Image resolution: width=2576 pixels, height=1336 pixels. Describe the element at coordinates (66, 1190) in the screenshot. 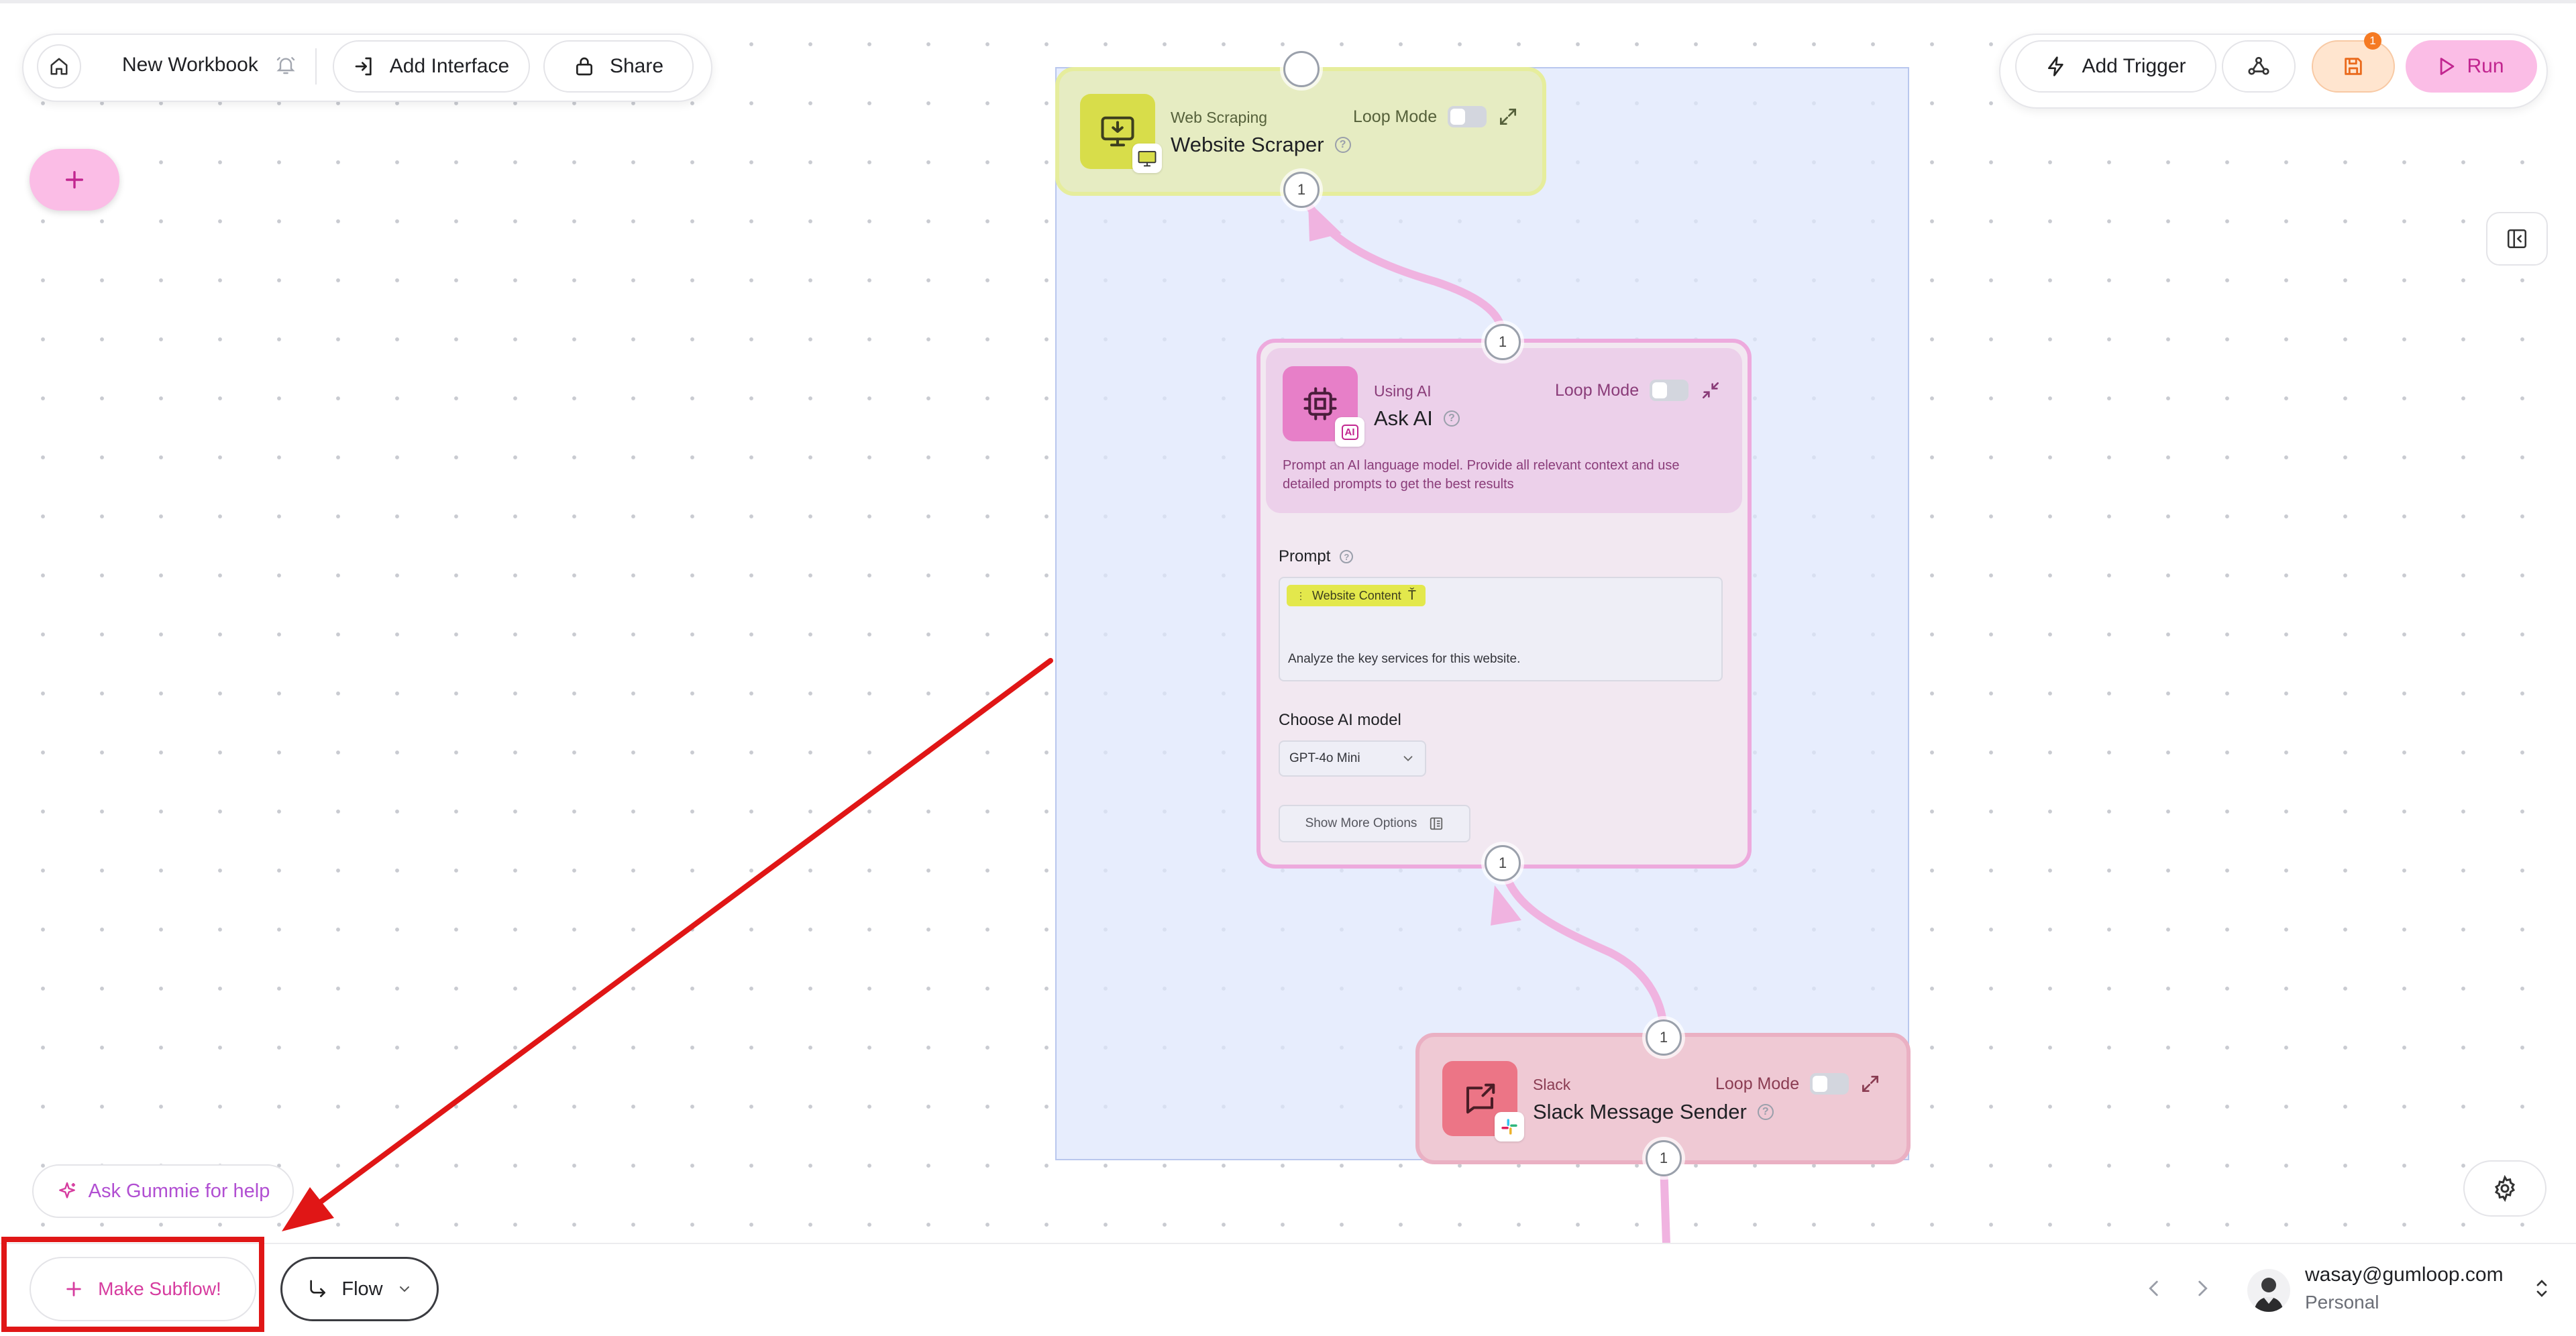

I see `sparkle-icon` at that location.